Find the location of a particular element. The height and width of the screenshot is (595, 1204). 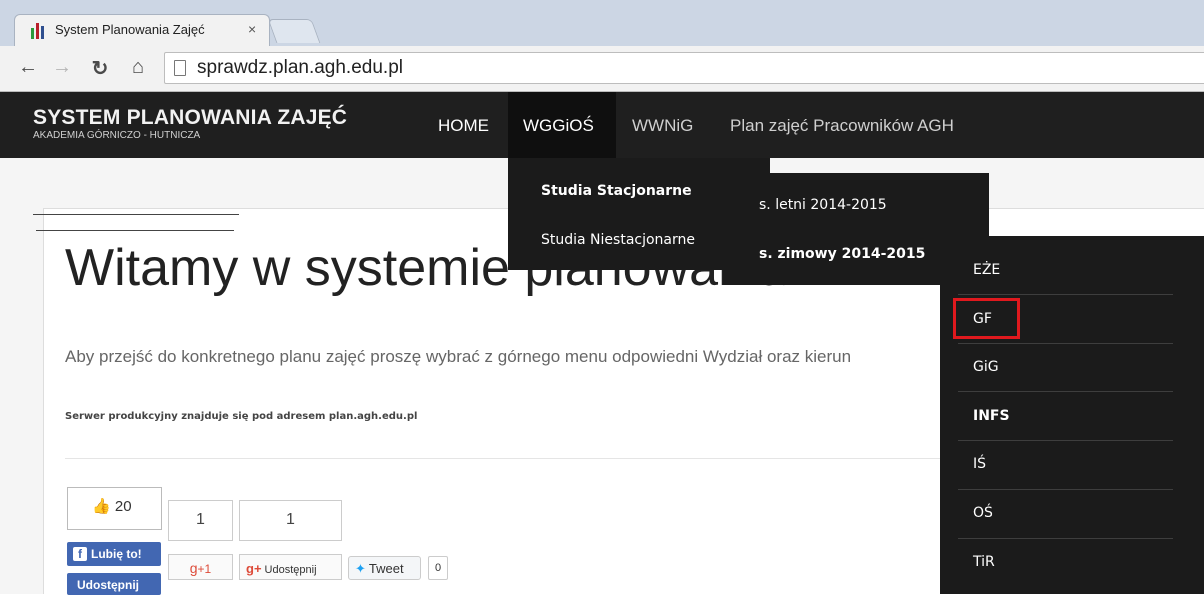

page-icon is located at coordinates (180, 68).